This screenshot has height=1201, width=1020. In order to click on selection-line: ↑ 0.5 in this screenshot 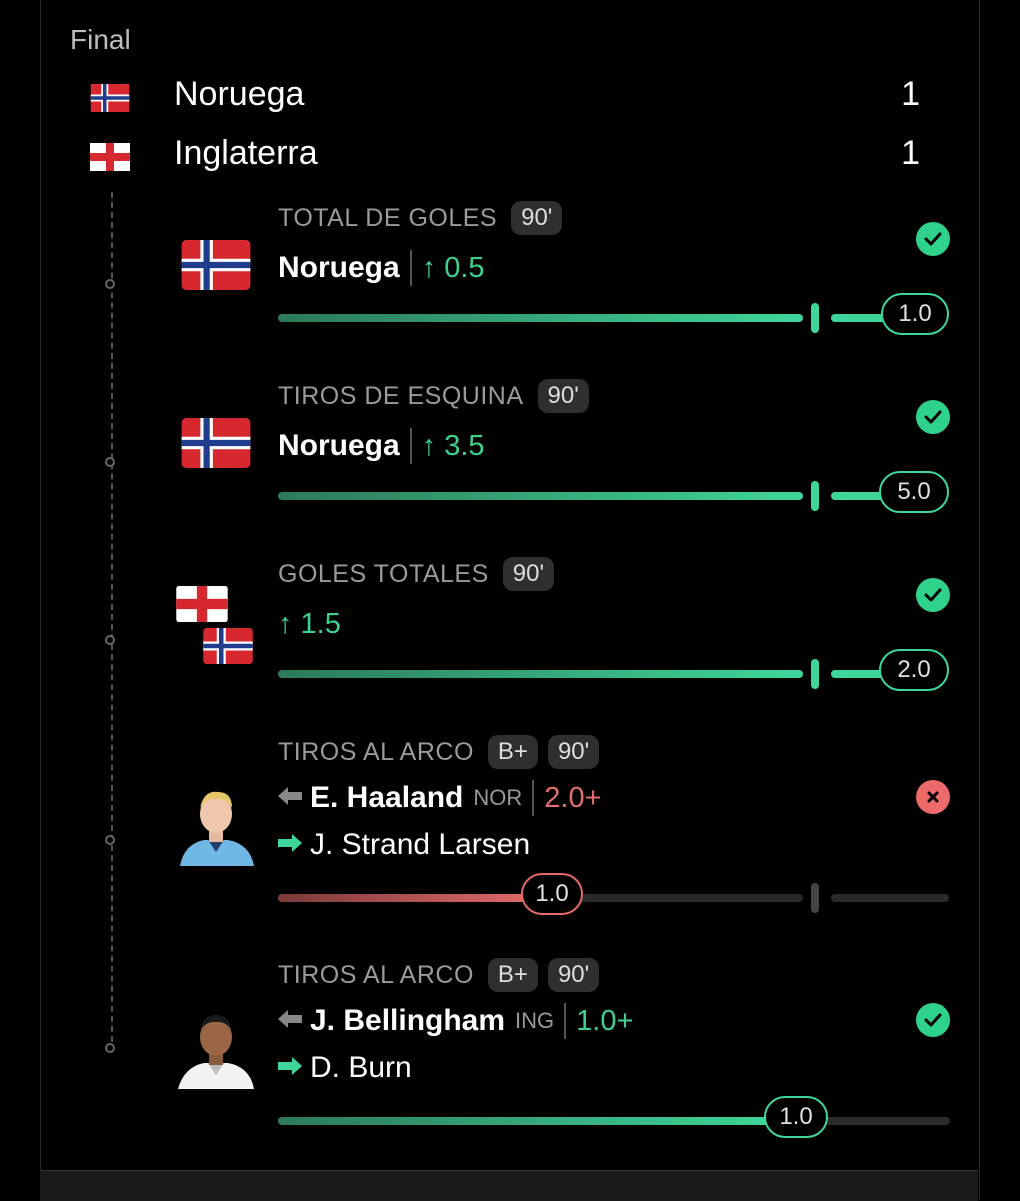, I will do `click(453, 267)`.